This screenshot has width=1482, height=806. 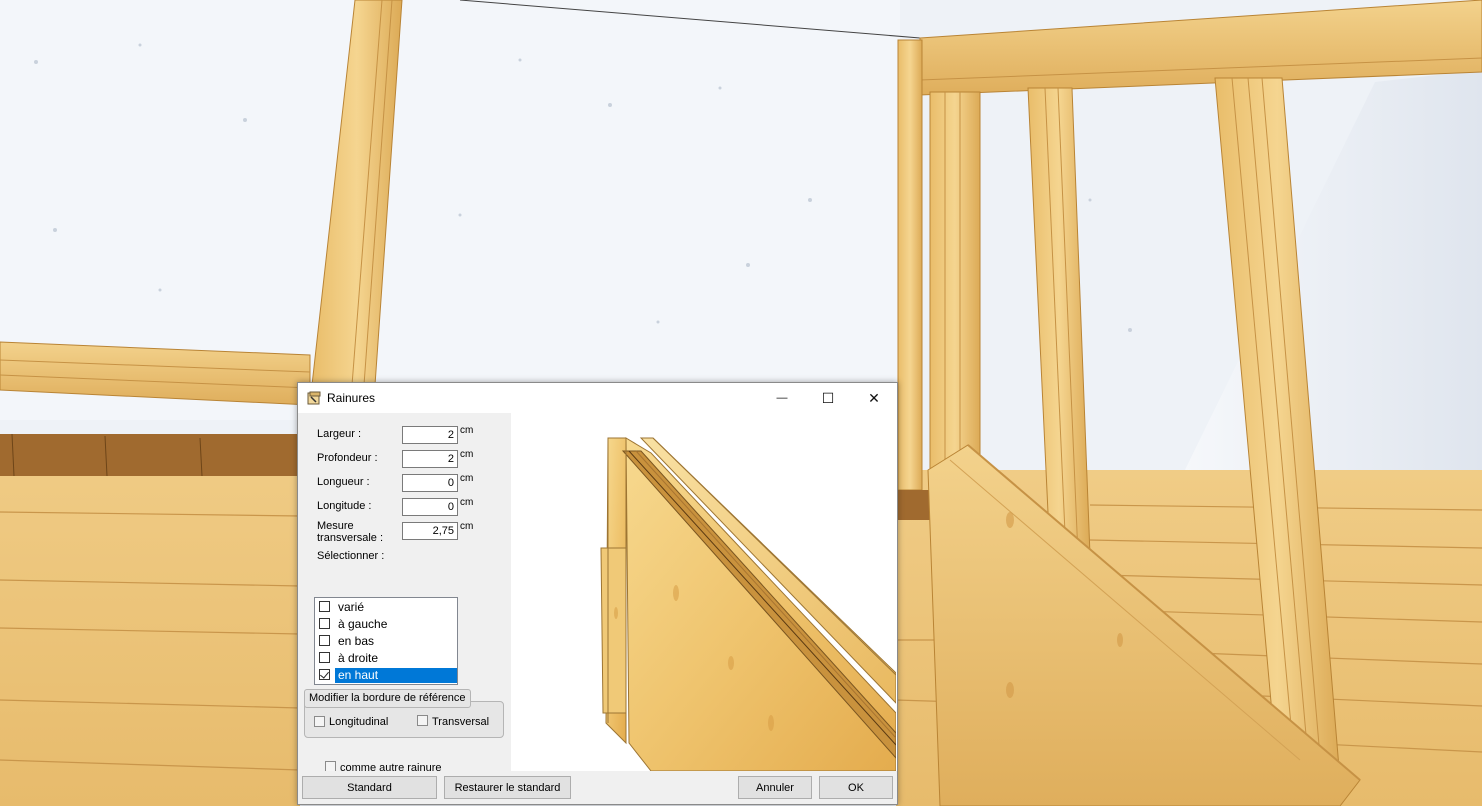 I want to click on a-gauche-label: à gauche, so click(x=363, y=624).